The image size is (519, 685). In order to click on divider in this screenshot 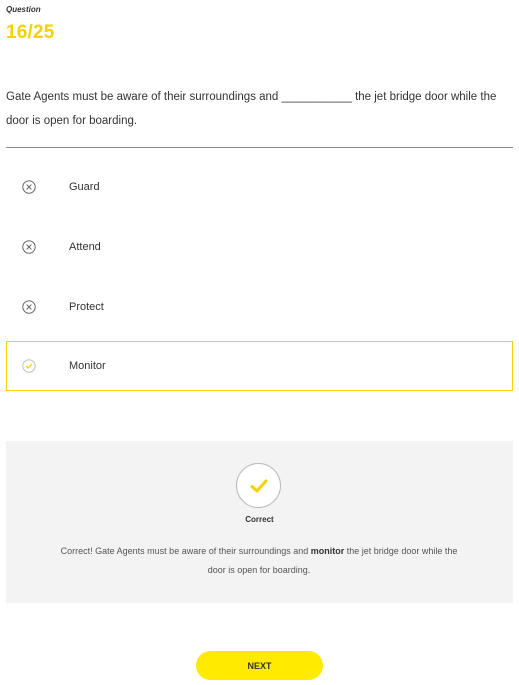, I will do `click(259, 147)`.